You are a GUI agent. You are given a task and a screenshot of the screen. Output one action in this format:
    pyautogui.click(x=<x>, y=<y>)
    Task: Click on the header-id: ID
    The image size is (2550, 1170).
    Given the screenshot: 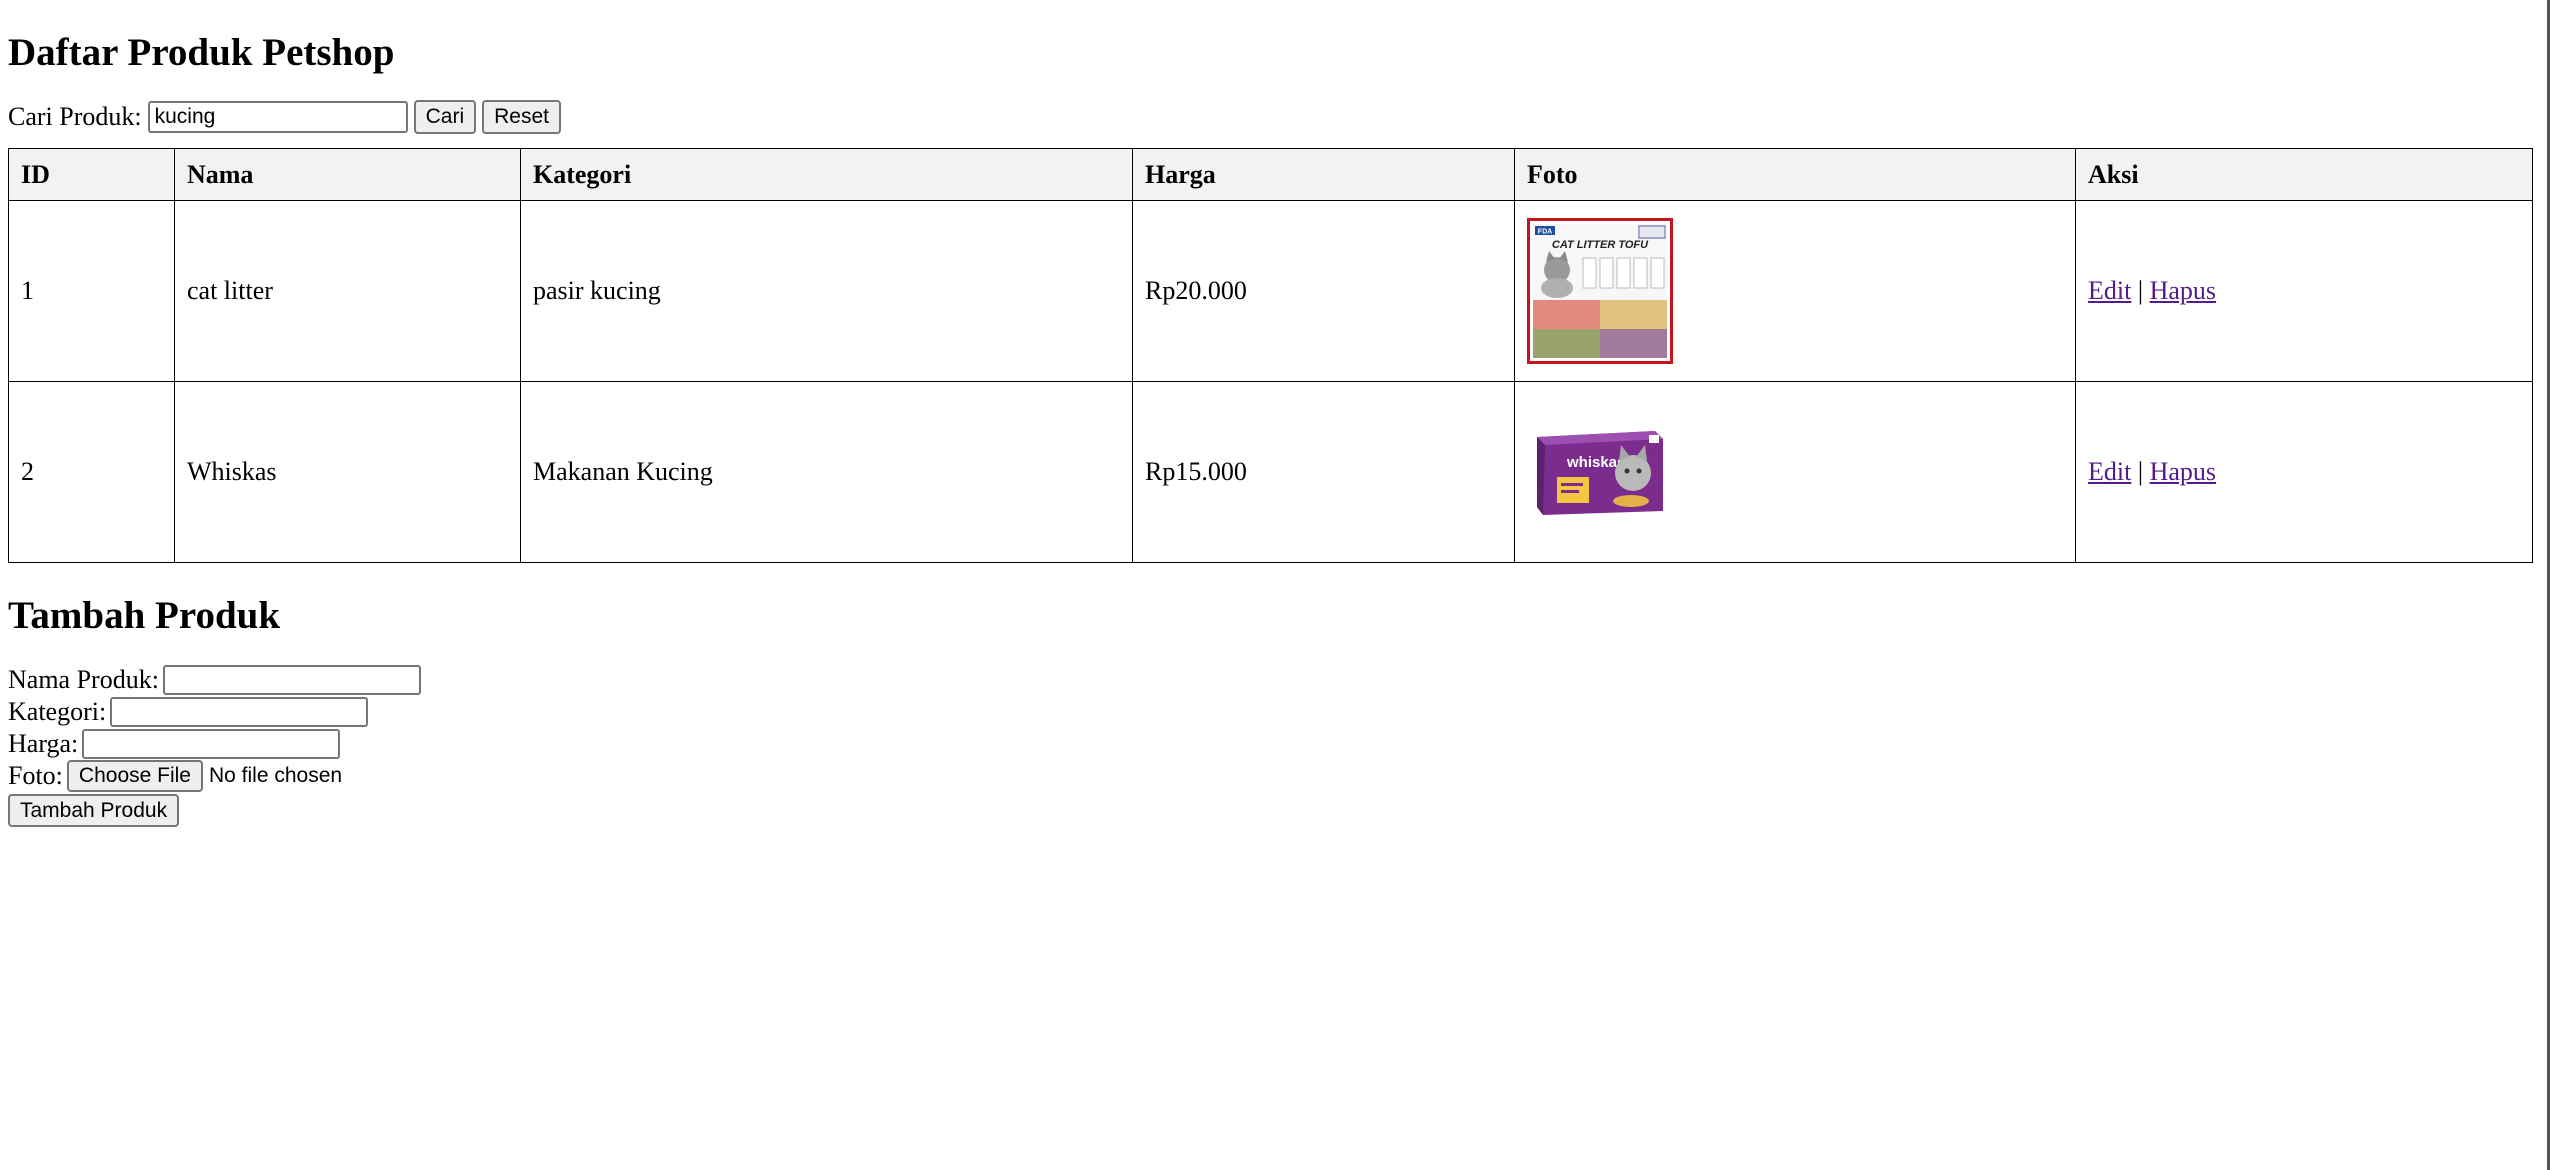 What is the action you would take?
    pyautogui.click(x=91, y=174)
    